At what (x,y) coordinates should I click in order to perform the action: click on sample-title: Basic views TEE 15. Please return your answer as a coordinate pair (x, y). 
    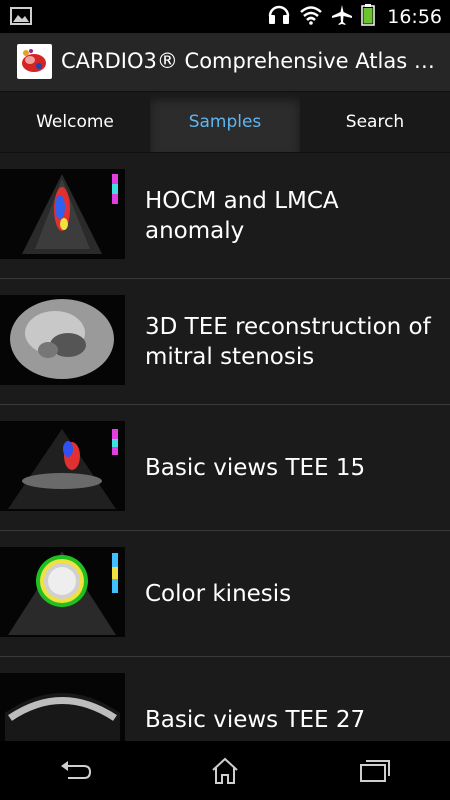
    Looking at the image, I should click on (255, 467).